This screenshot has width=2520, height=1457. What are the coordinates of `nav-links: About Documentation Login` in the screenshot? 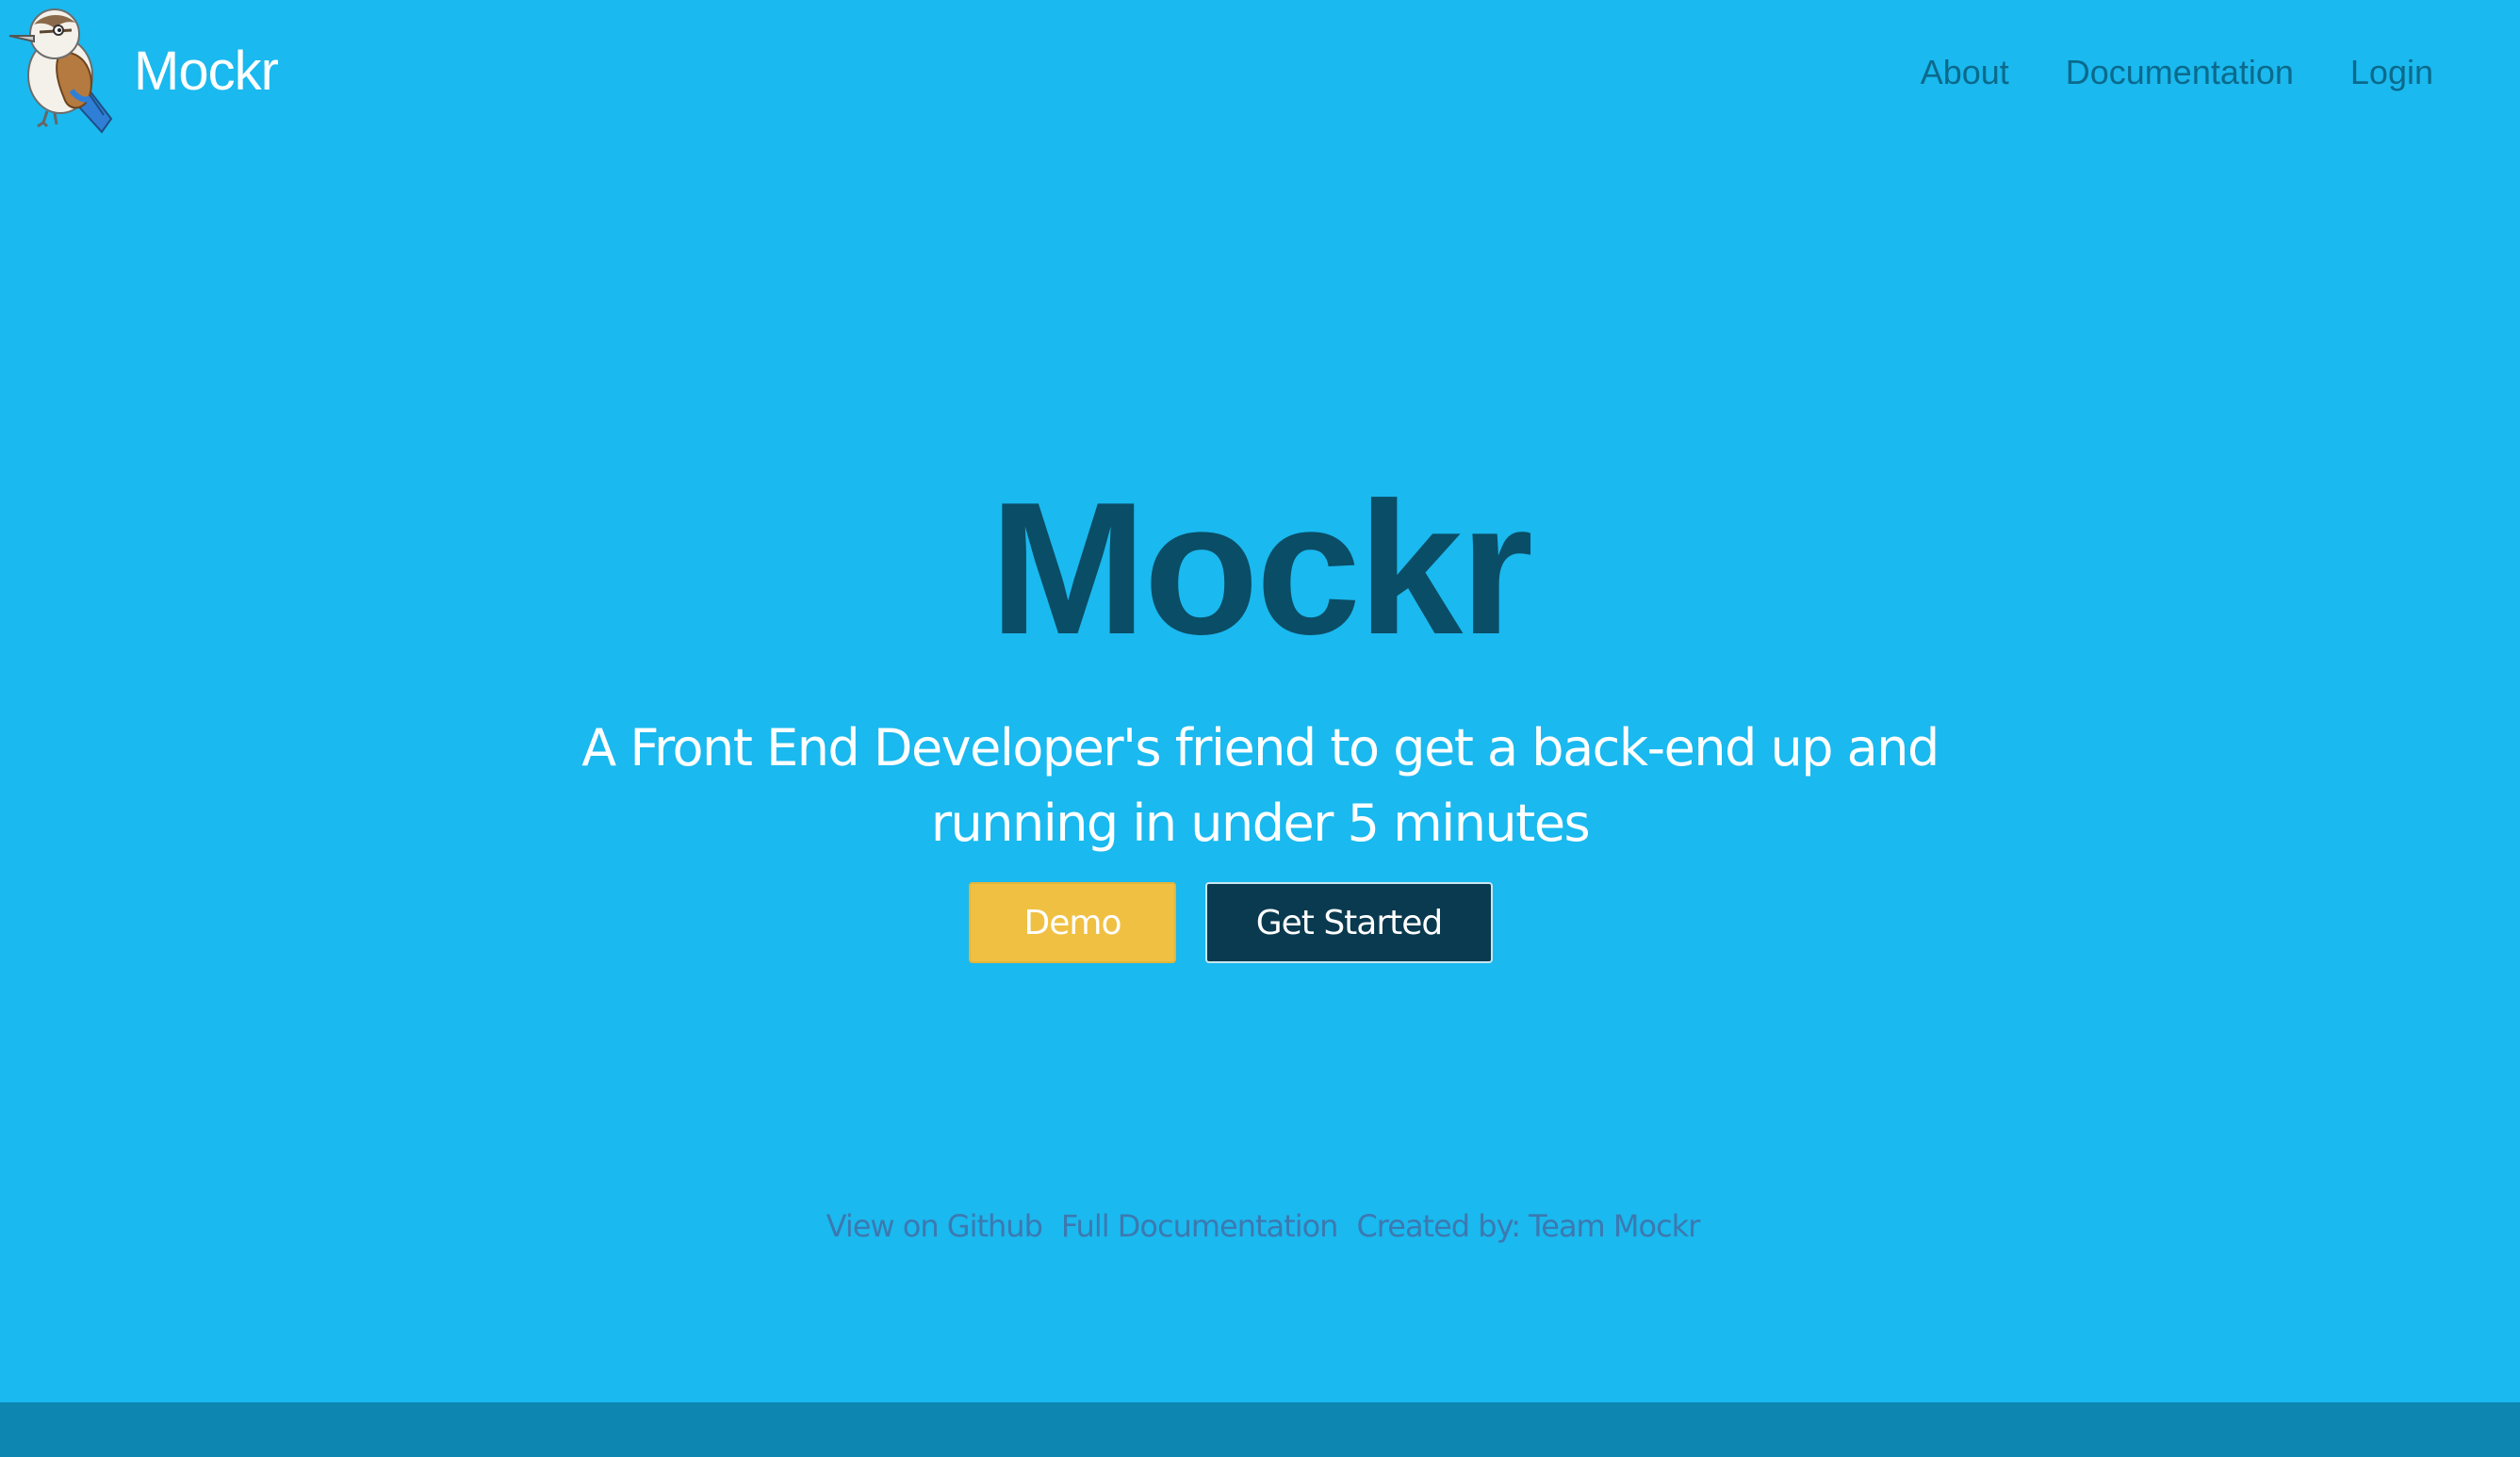 It's located at (2177, 72).